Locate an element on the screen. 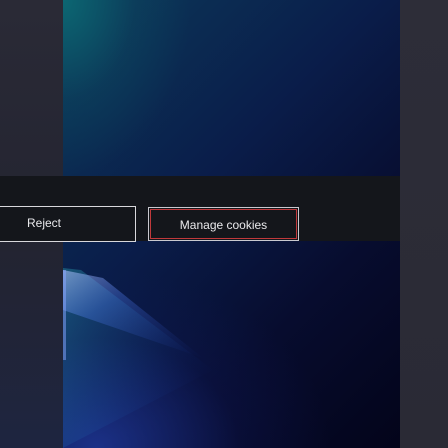  reject-cookies-button: Reject is located at coordinates (68, 224).